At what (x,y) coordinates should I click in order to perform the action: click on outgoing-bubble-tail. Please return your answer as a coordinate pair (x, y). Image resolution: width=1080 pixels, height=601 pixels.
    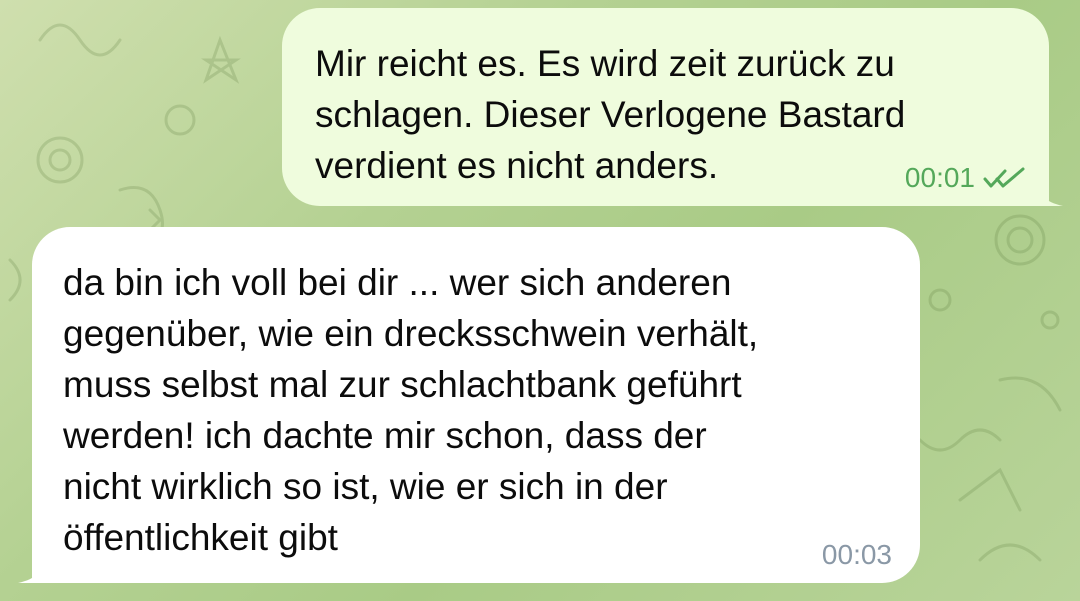
    Looking at the image, I should click on (1050, 193).